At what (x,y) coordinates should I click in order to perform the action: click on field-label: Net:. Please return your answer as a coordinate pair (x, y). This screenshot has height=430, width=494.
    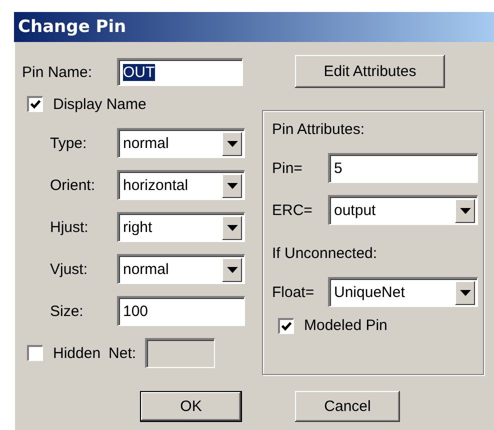
    Looking at the image, I should click on (123, 353).